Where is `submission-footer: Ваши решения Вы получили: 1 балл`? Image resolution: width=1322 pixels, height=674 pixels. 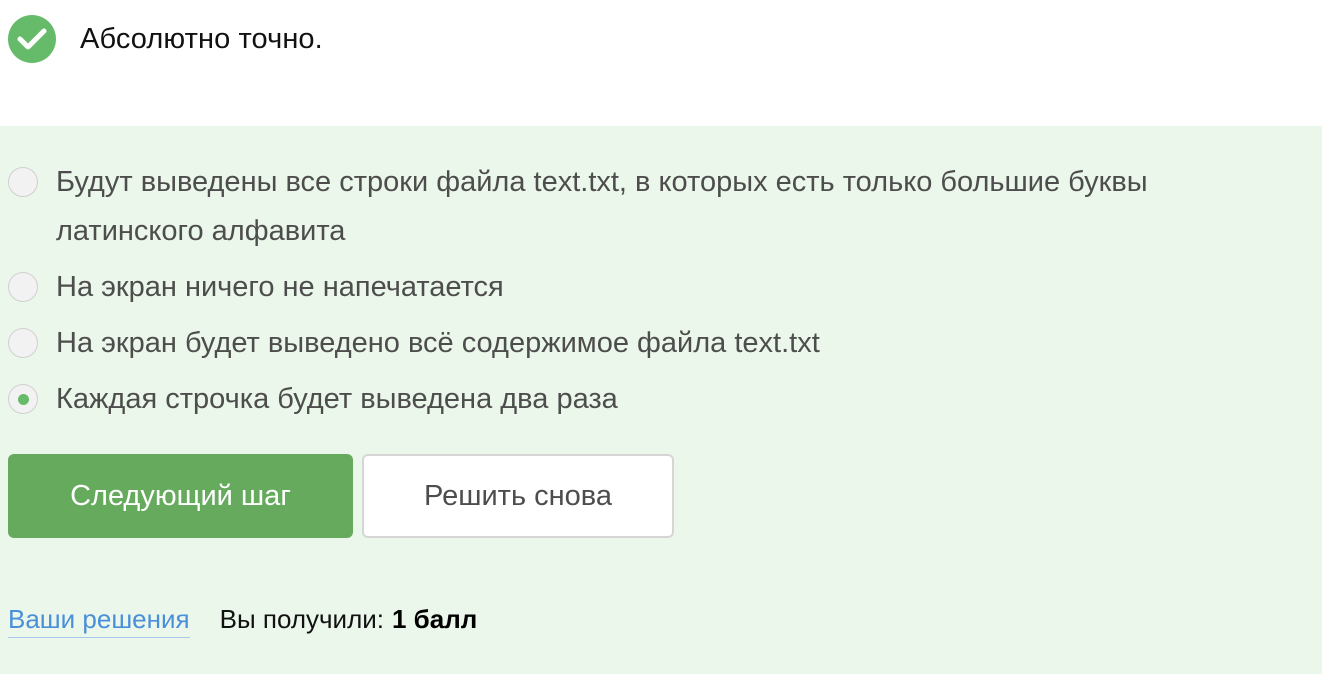
submission-footer: Ваши решения Вы получили: 1 балл is located at coordinates (242, 621).